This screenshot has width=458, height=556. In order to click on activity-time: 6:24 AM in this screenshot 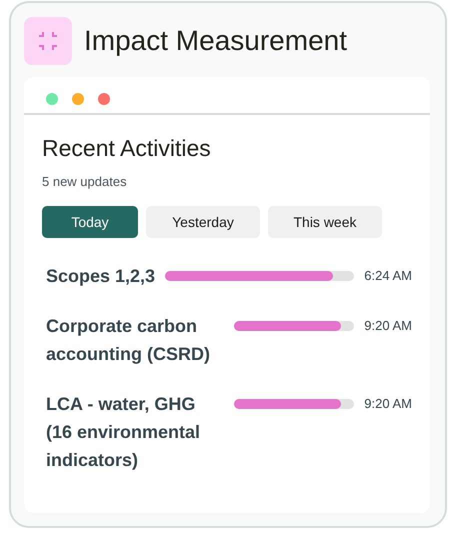, I will do `click(388, 276)`.